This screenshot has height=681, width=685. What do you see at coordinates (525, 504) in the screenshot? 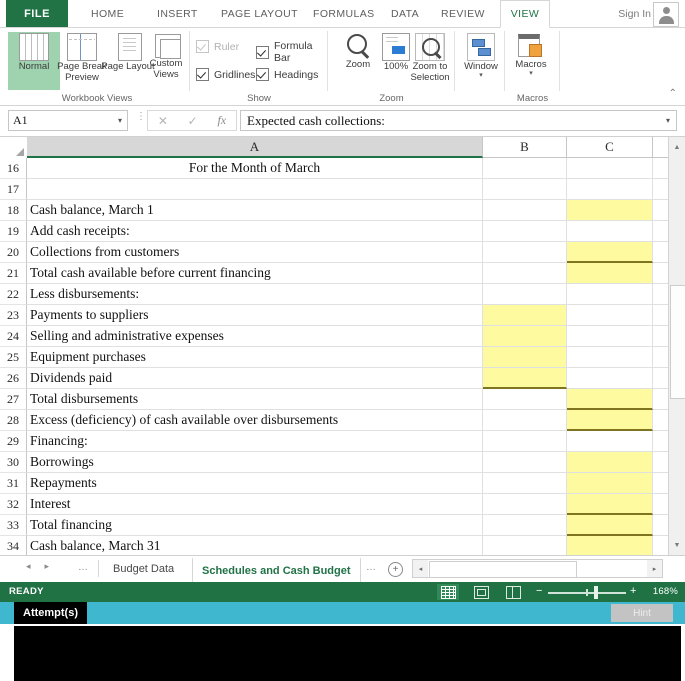
I see `cell-B32` at bounding box center [525, 504].